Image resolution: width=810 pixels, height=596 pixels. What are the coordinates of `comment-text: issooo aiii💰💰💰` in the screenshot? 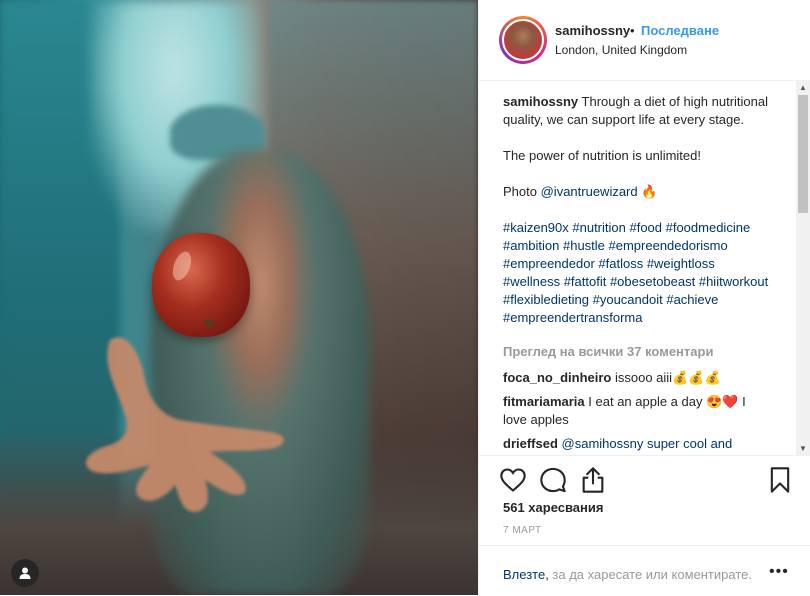 It's located at (667, 377).